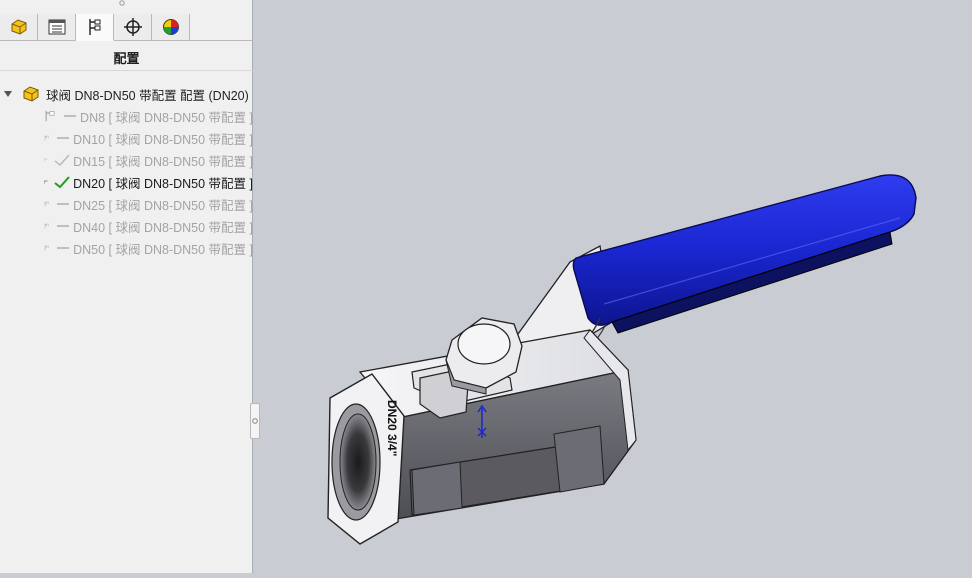 The image size is (972, 578). Describe the element at coordinates (163, 183) in the screenshot. I see `config-label: DN20 [ 球阀 DN8-DN50 带配置 ]` at that location.